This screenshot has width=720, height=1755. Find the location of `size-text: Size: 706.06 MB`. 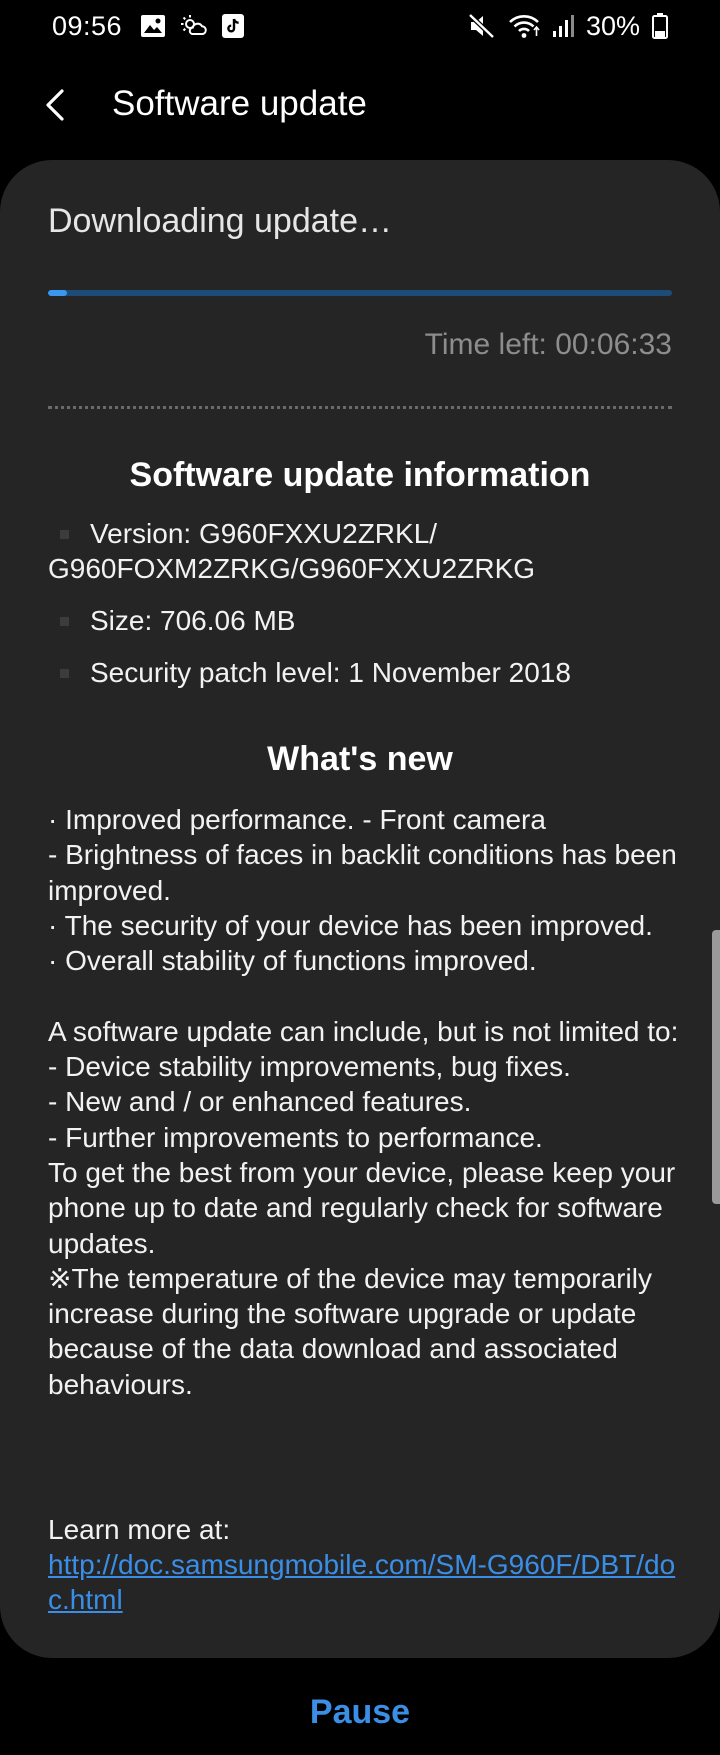

size-text: Size: 706.06 MB is located at coordinates (193, 620).